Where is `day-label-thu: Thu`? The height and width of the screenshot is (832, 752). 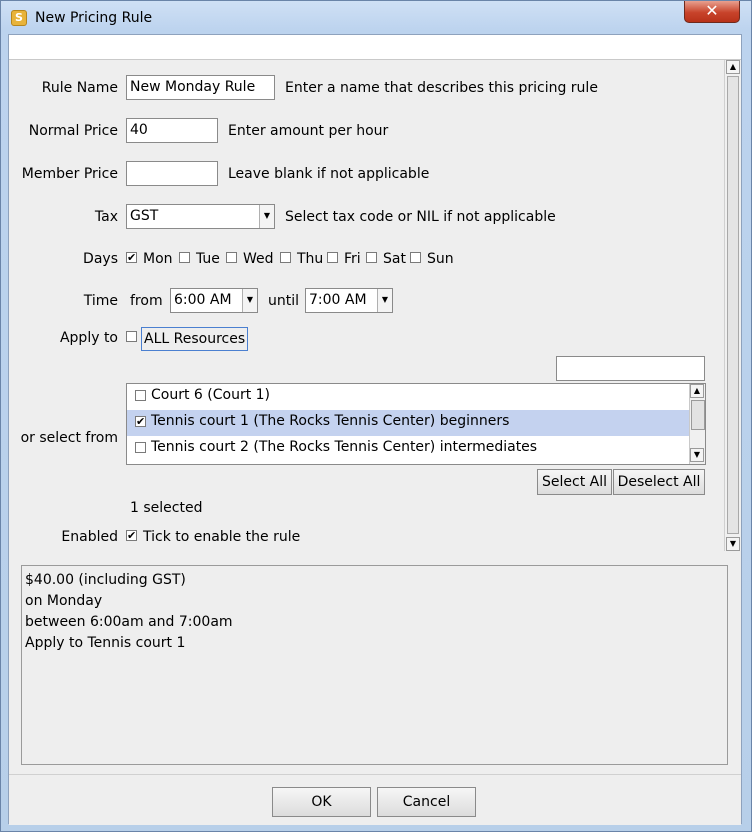
day-label-thu: Thu is located at coordinates (310, 259).